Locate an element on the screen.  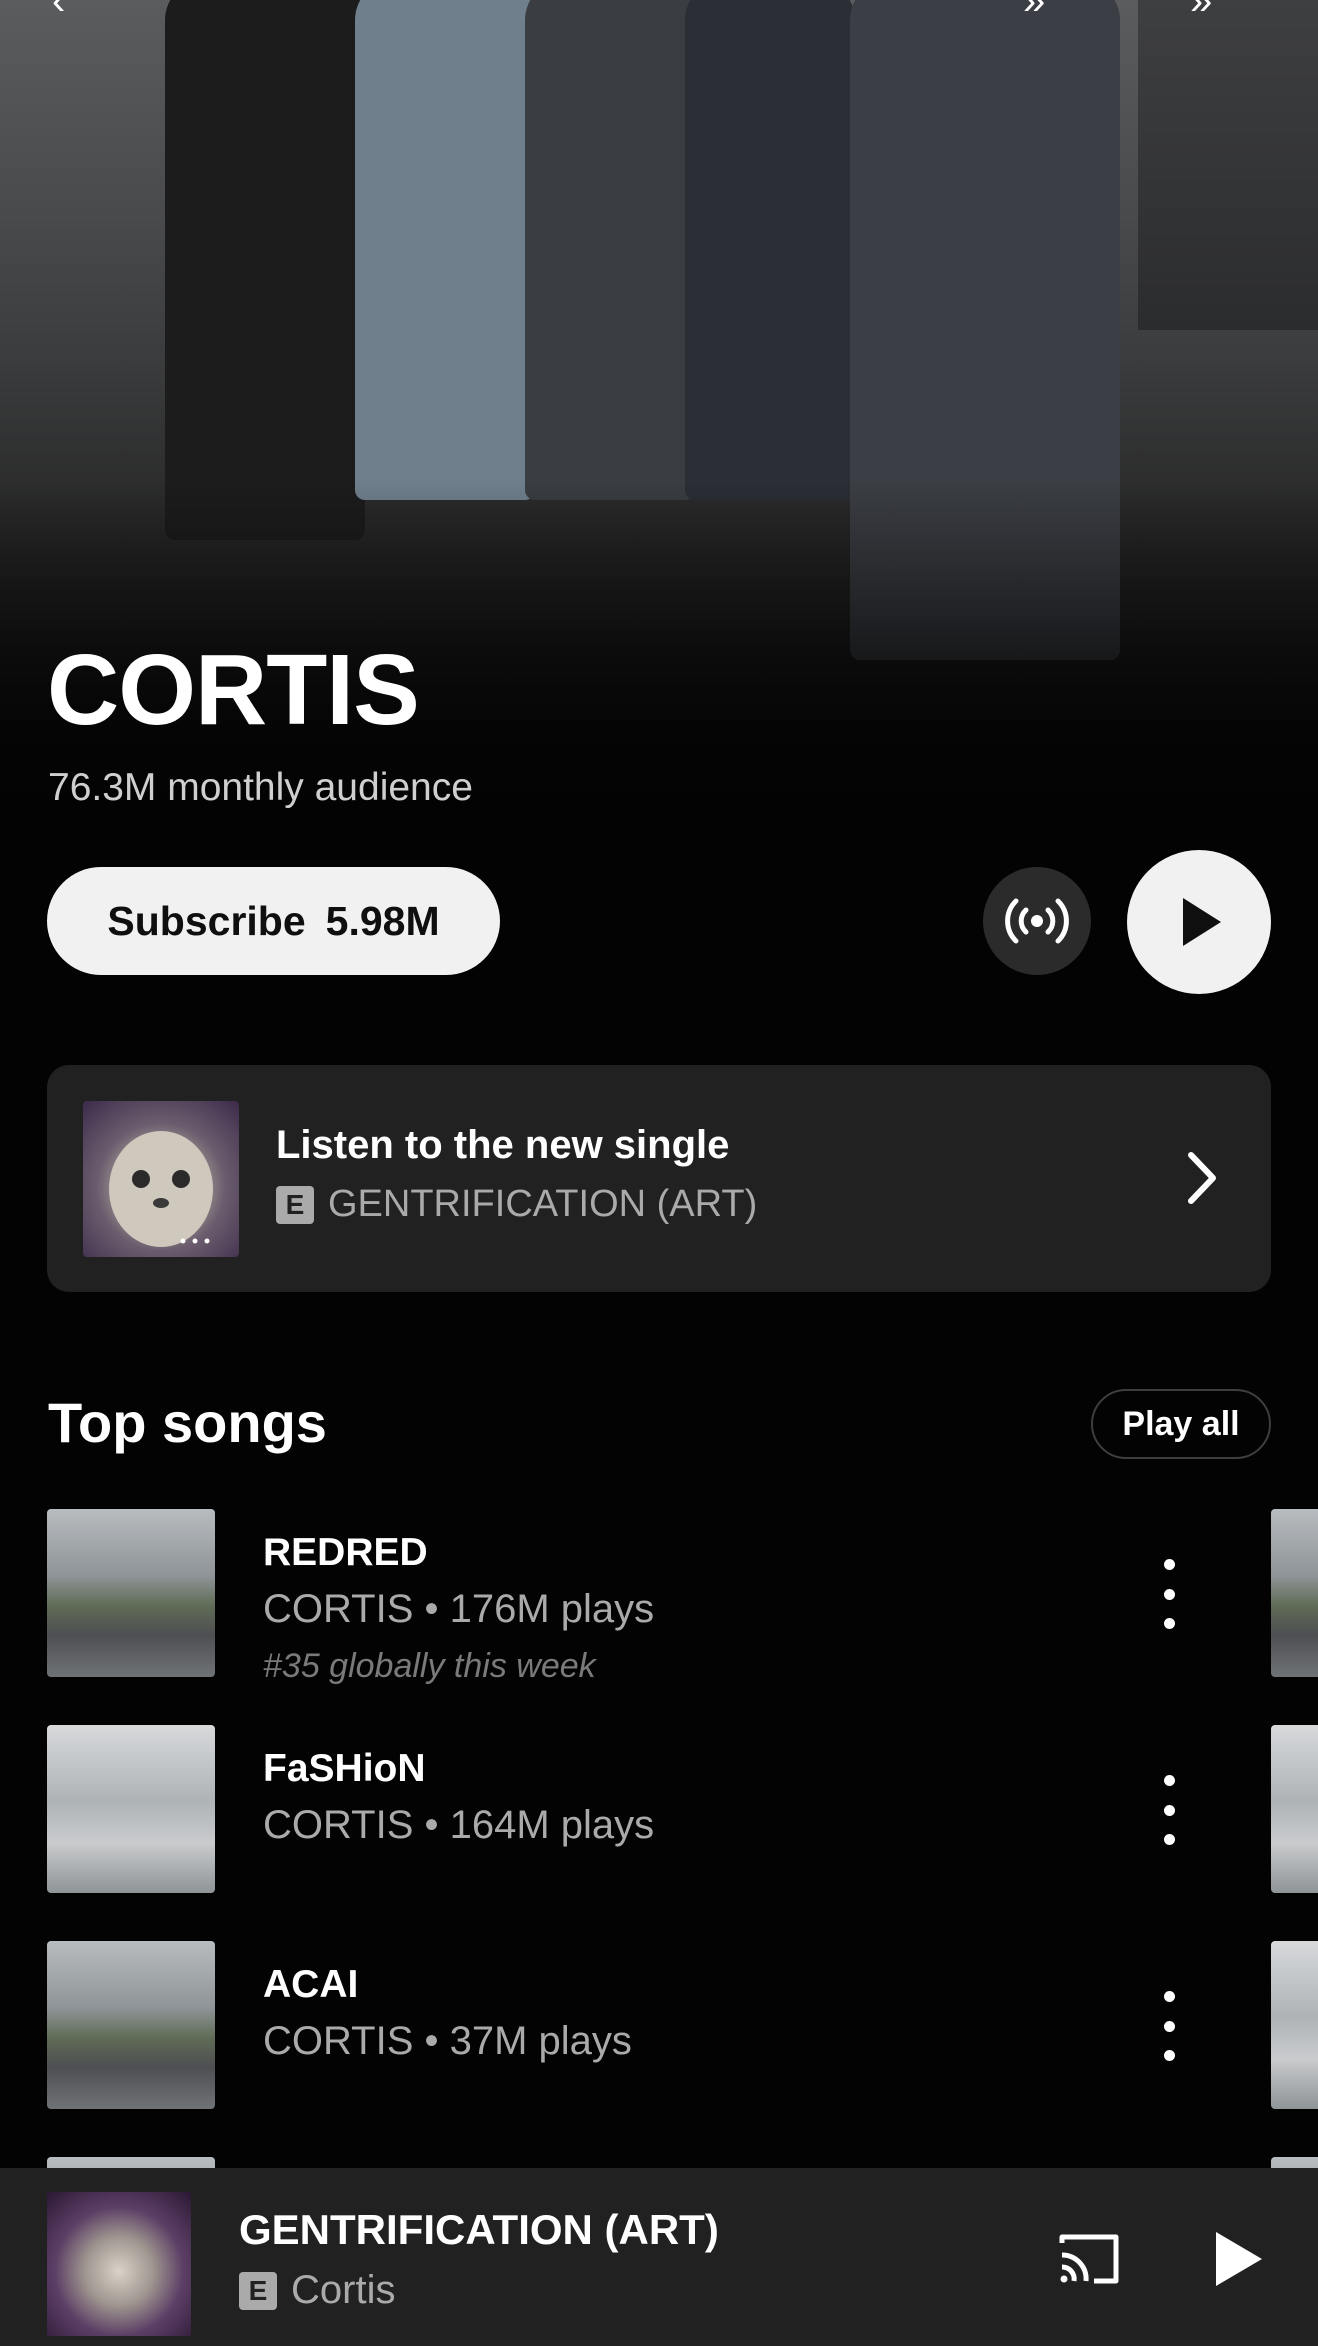
shuffle-play-button is located at coordinates (1199, 922).